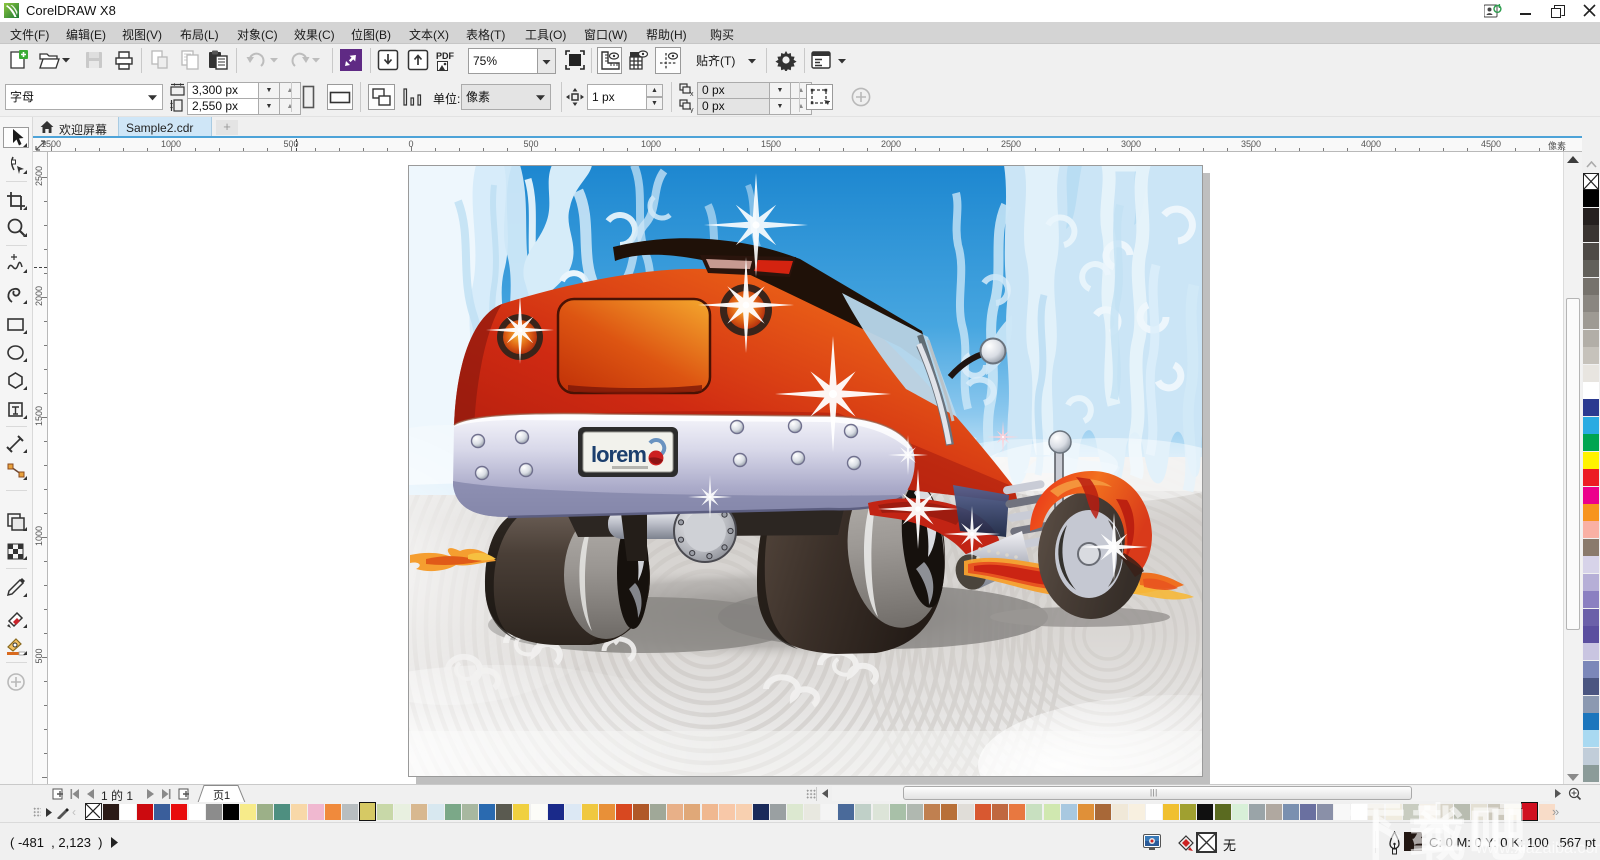 The width and height of the screenshot is (1600, 860). I want to click on svg-text: y, so click(692, 110).